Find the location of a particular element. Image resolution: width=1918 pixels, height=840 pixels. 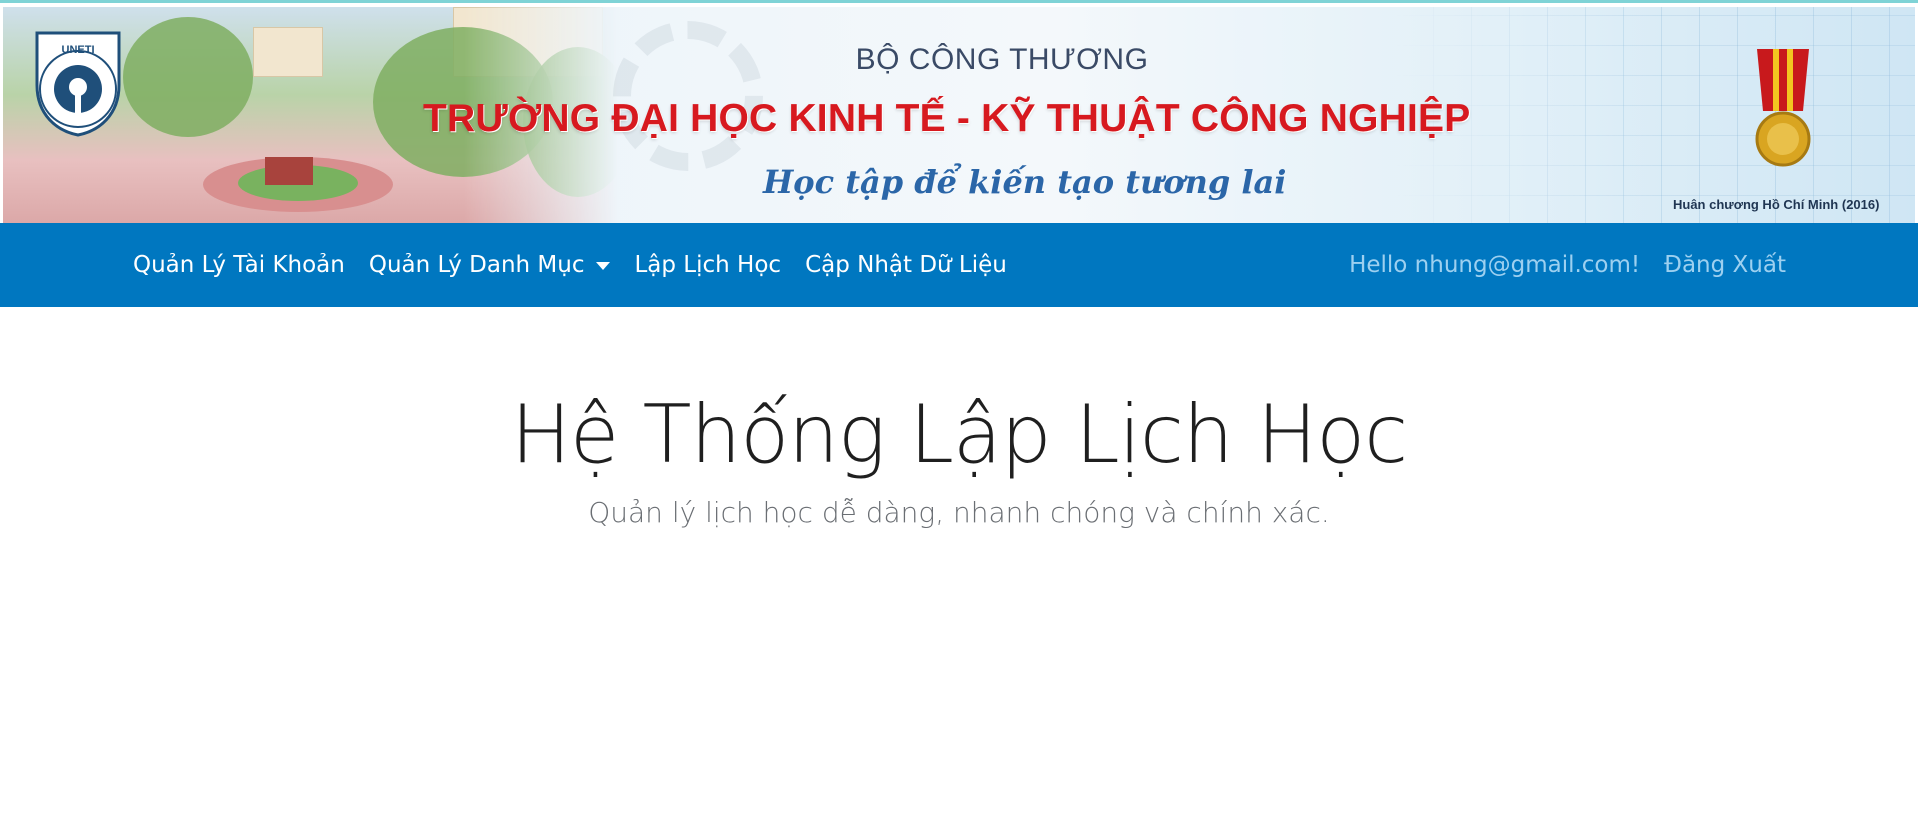

top-accent-line is located at coordinates (959, 1).